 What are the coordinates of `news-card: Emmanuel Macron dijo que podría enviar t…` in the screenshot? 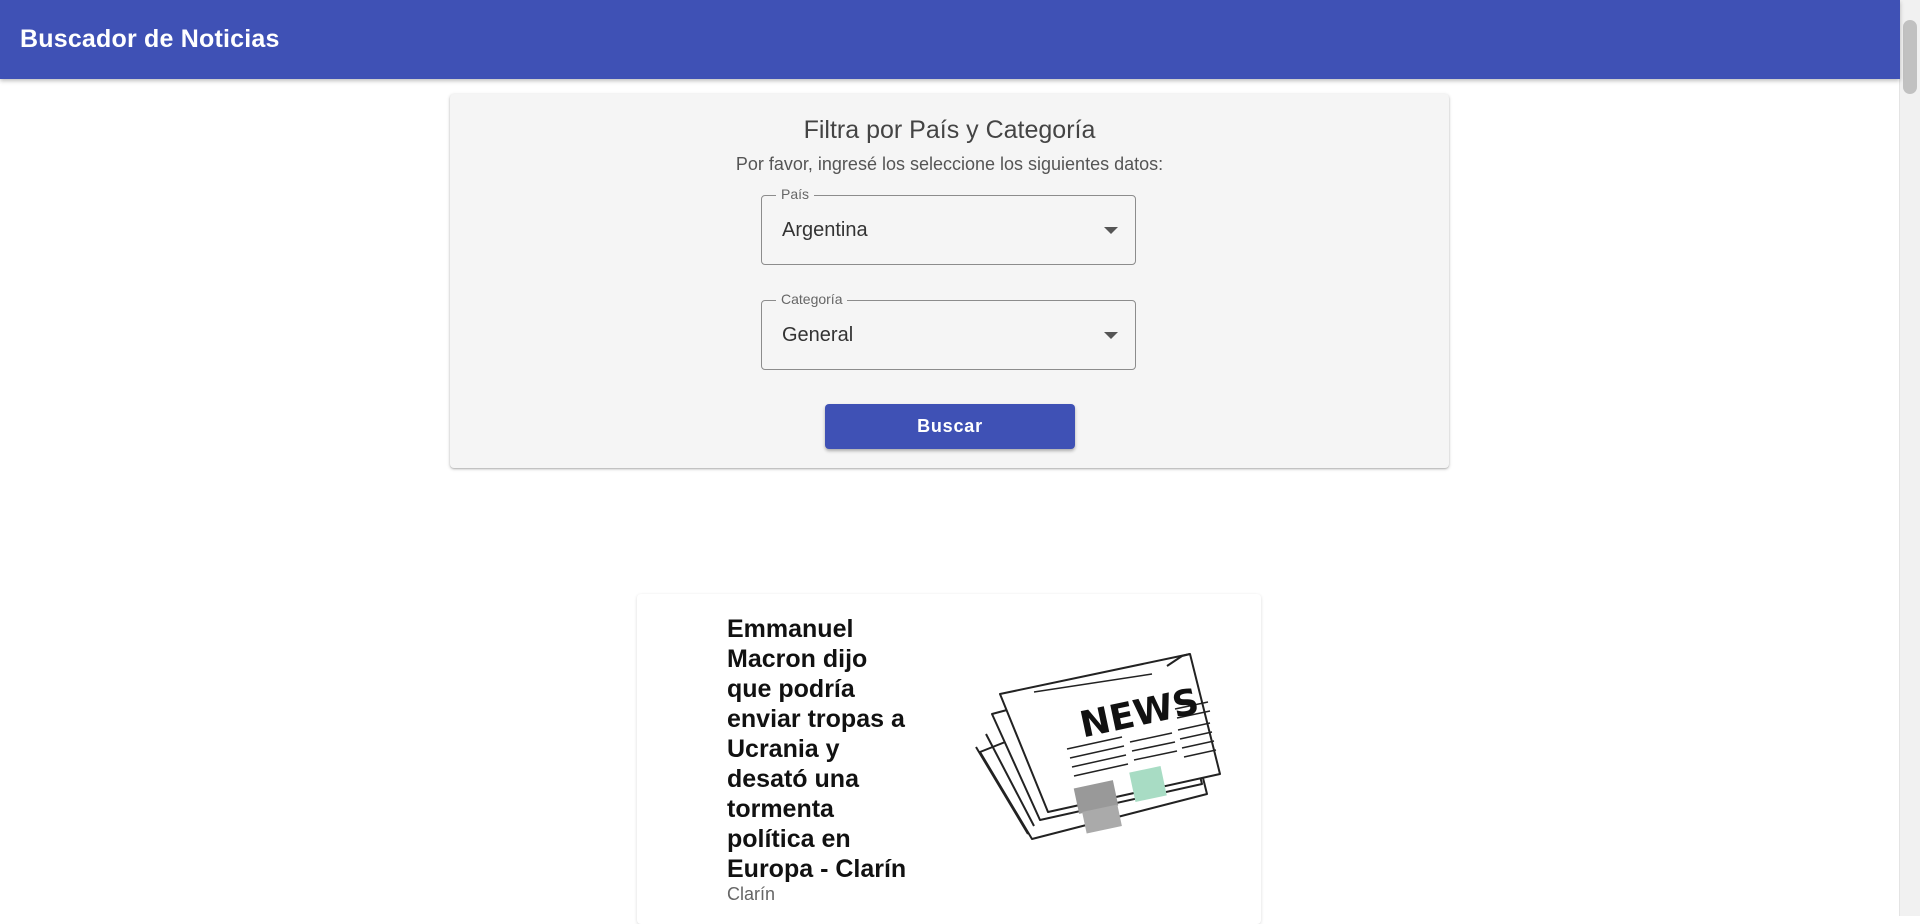 It's located at (949, 759).